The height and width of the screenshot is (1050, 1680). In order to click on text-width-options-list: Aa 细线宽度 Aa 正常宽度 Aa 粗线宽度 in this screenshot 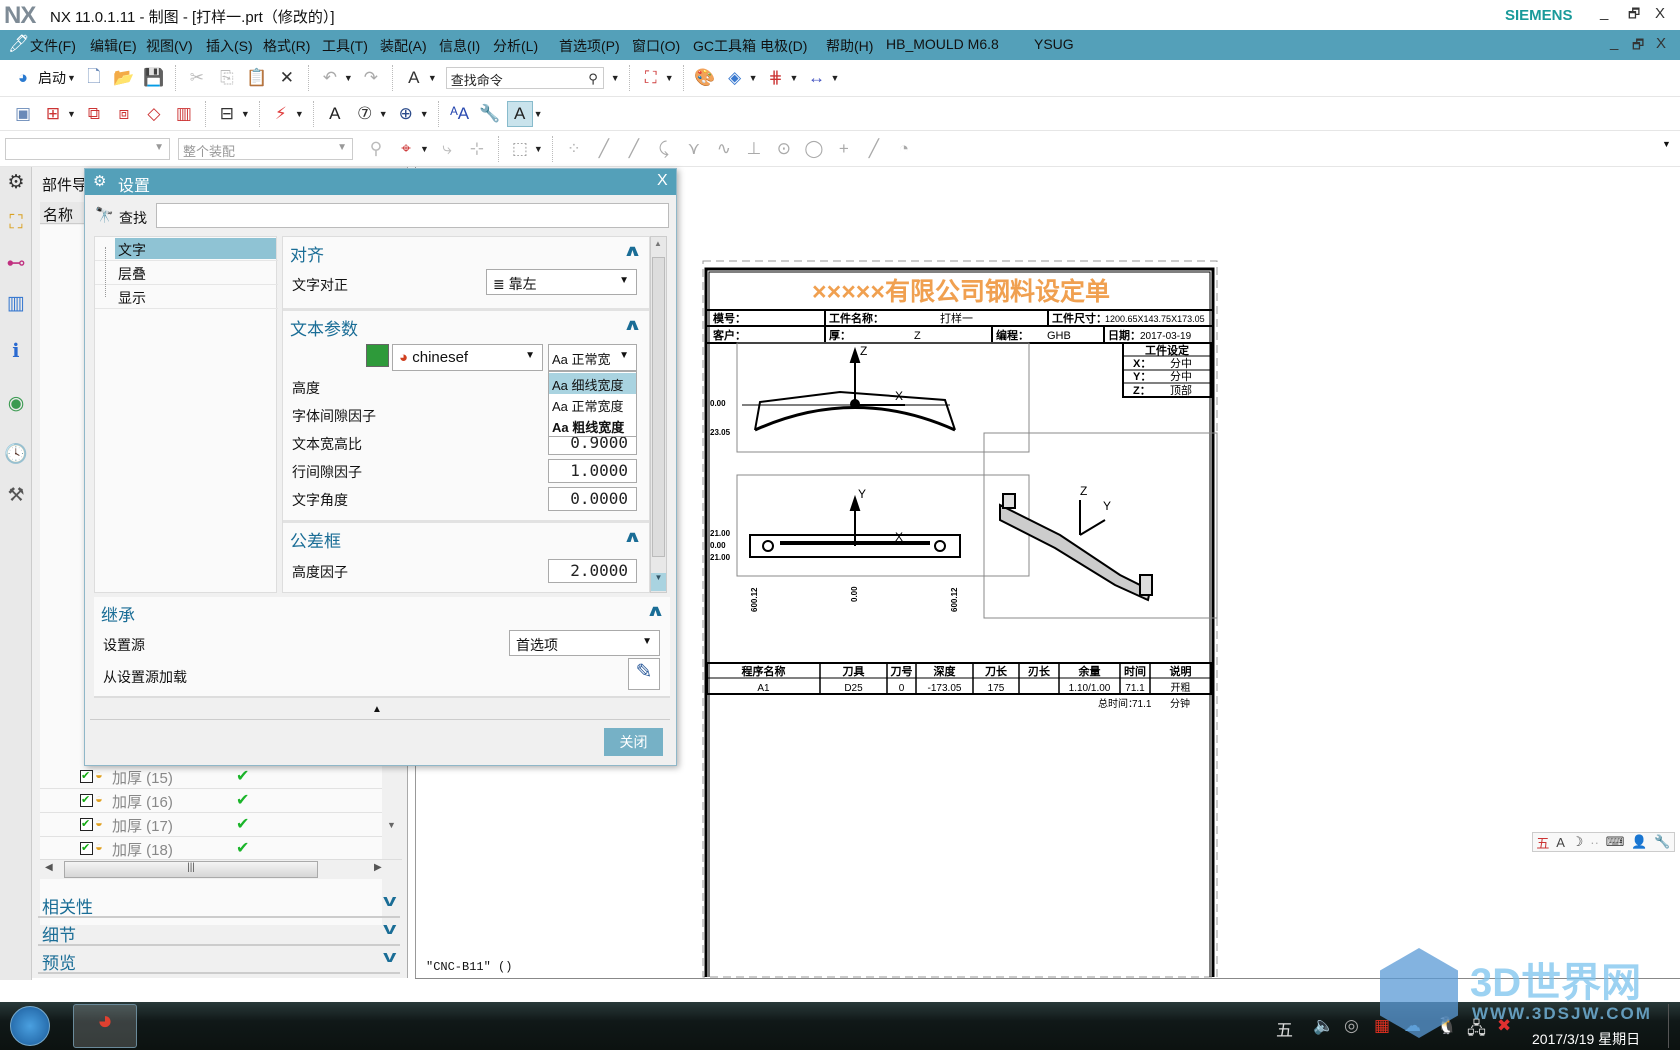, I will do `click(592, 404)`.